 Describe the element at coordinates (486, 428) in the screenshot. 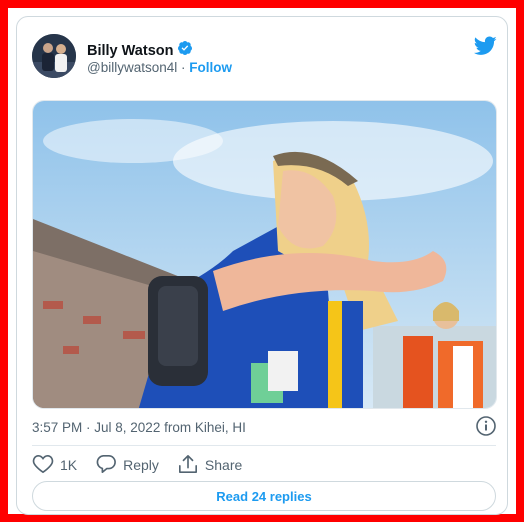

I see `info-icon` at that location.